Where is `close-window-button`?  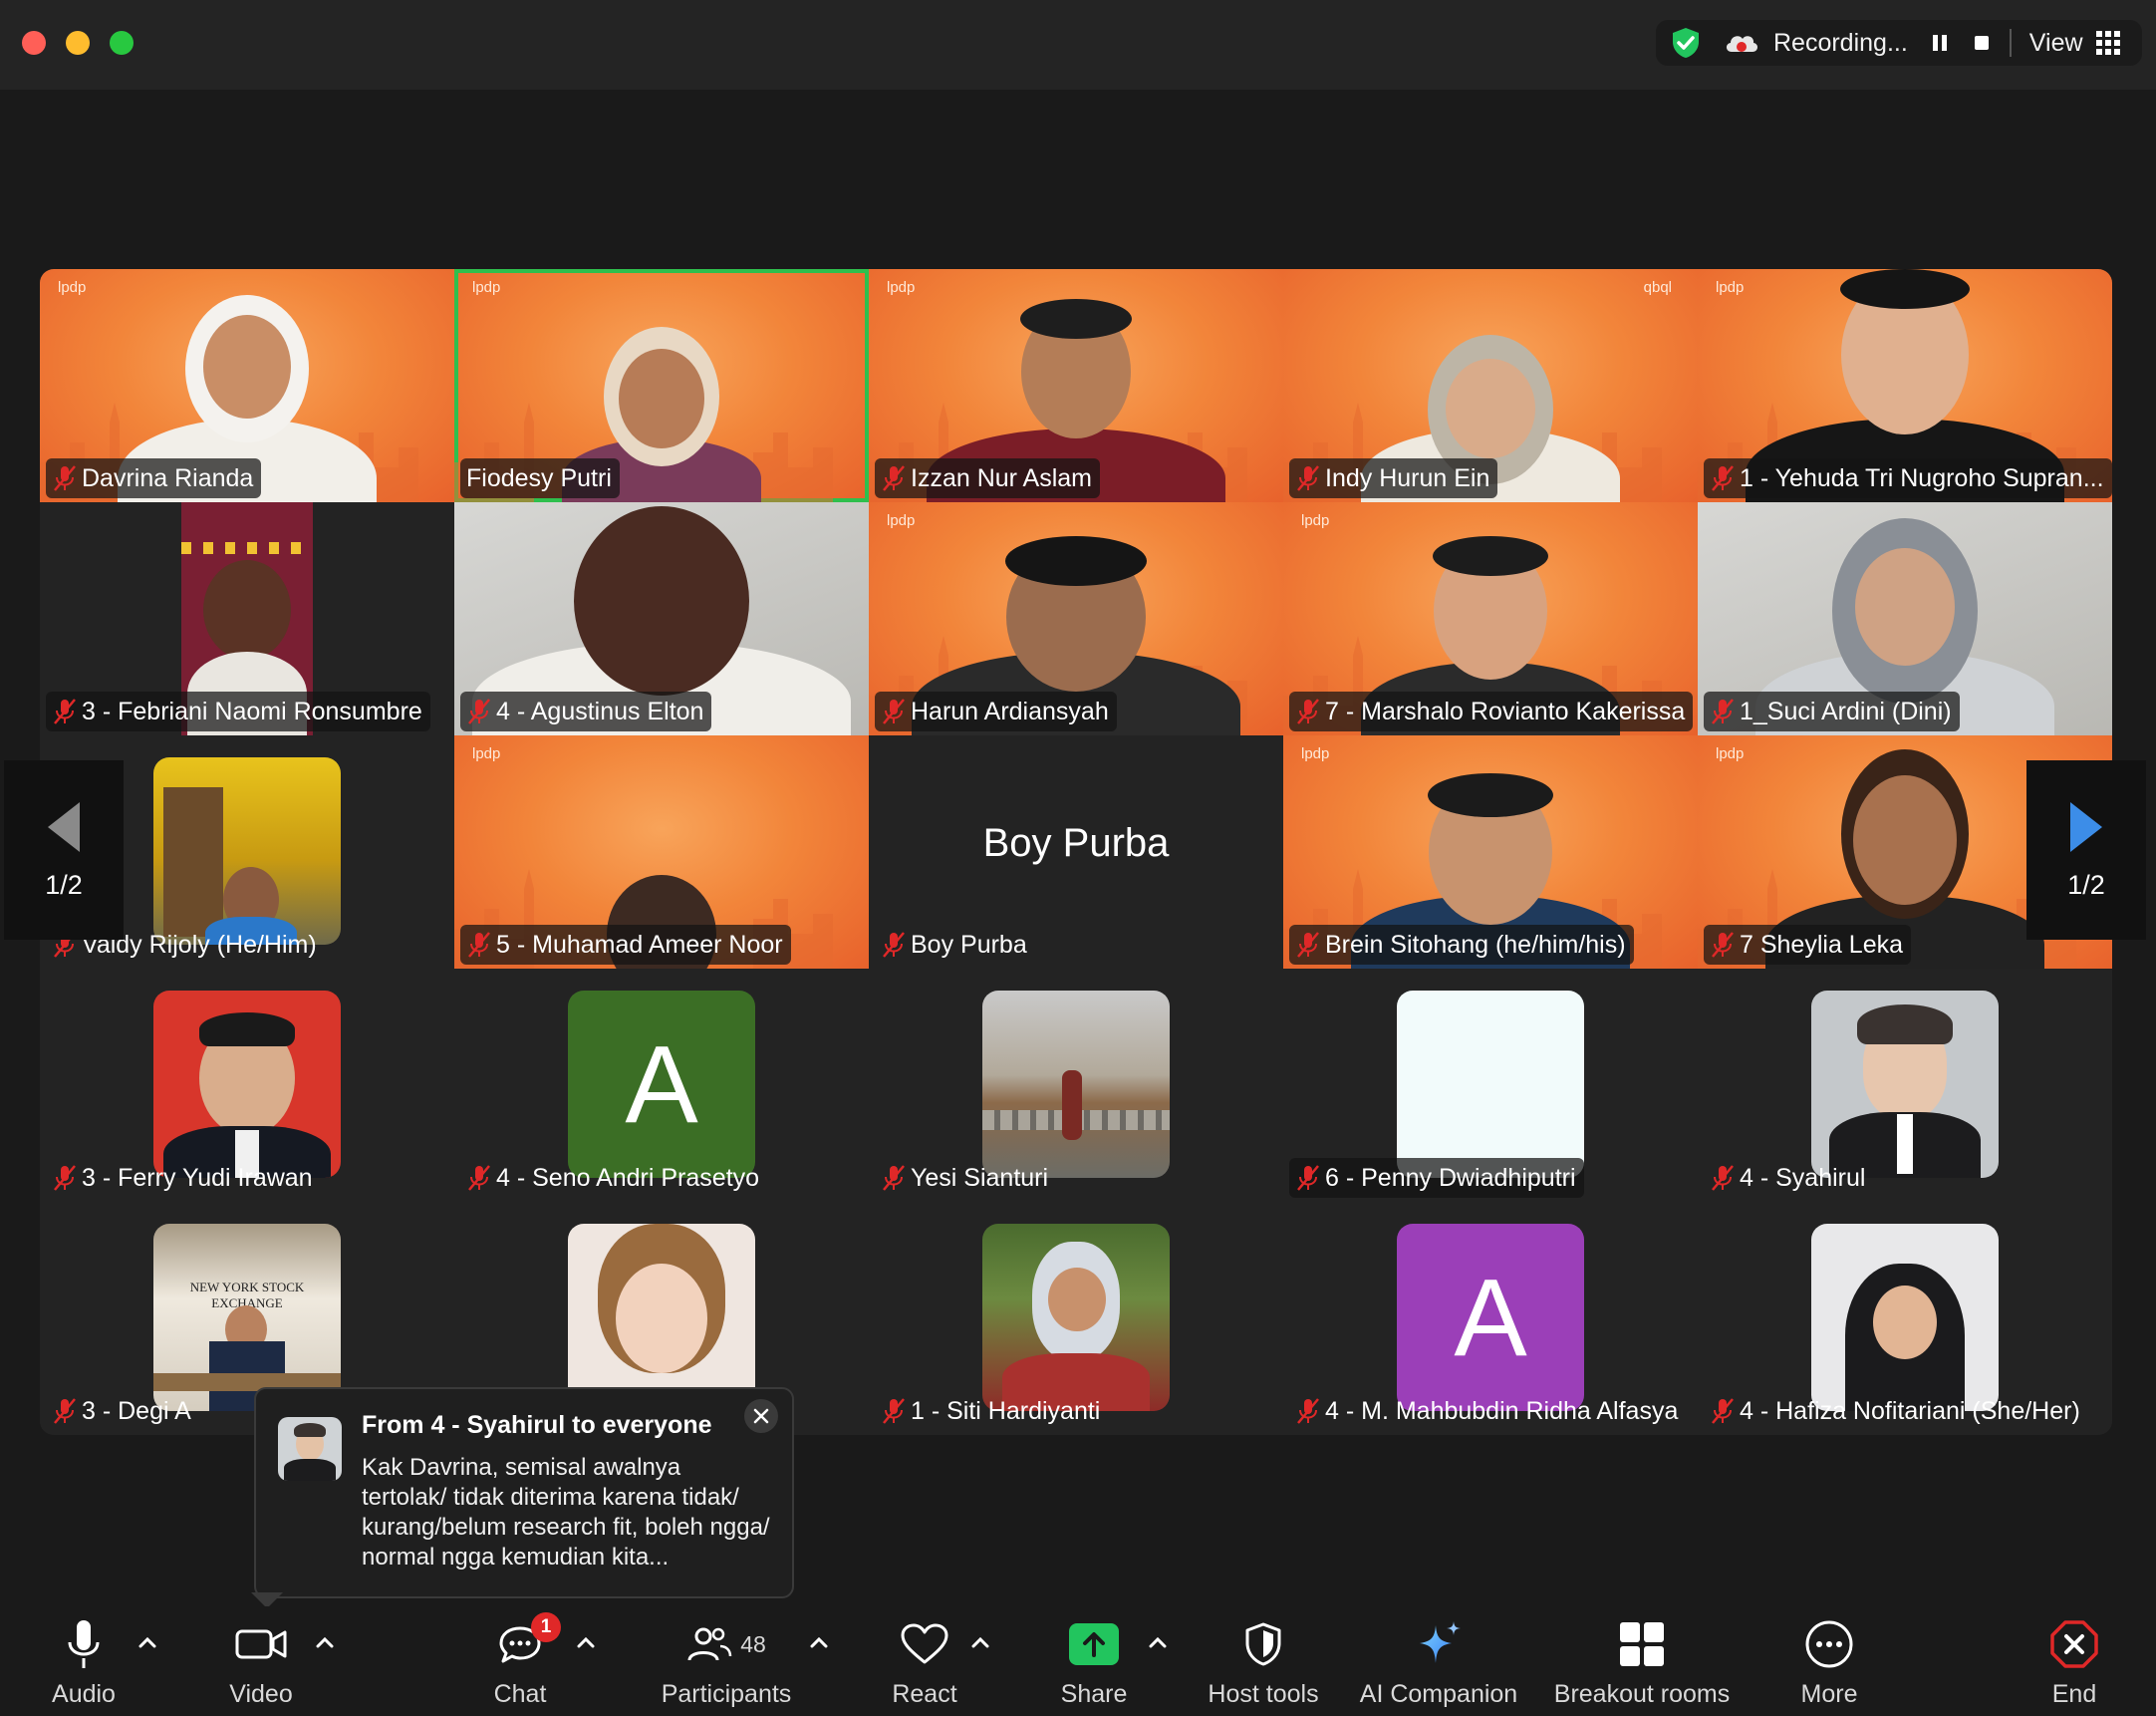 close-window-button is located at coordinates (34, 43).